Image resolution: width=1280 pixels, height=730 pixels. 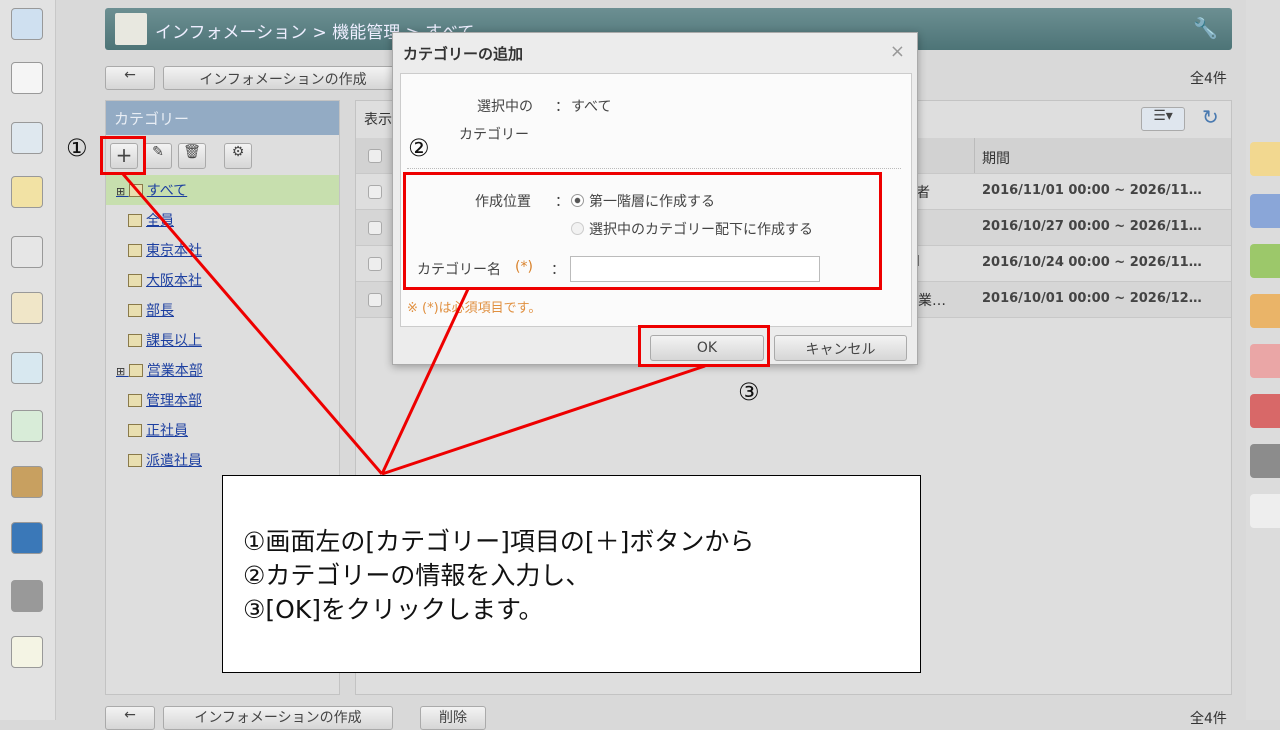 I want to click on highlight-form, so click(x=642, y=231).